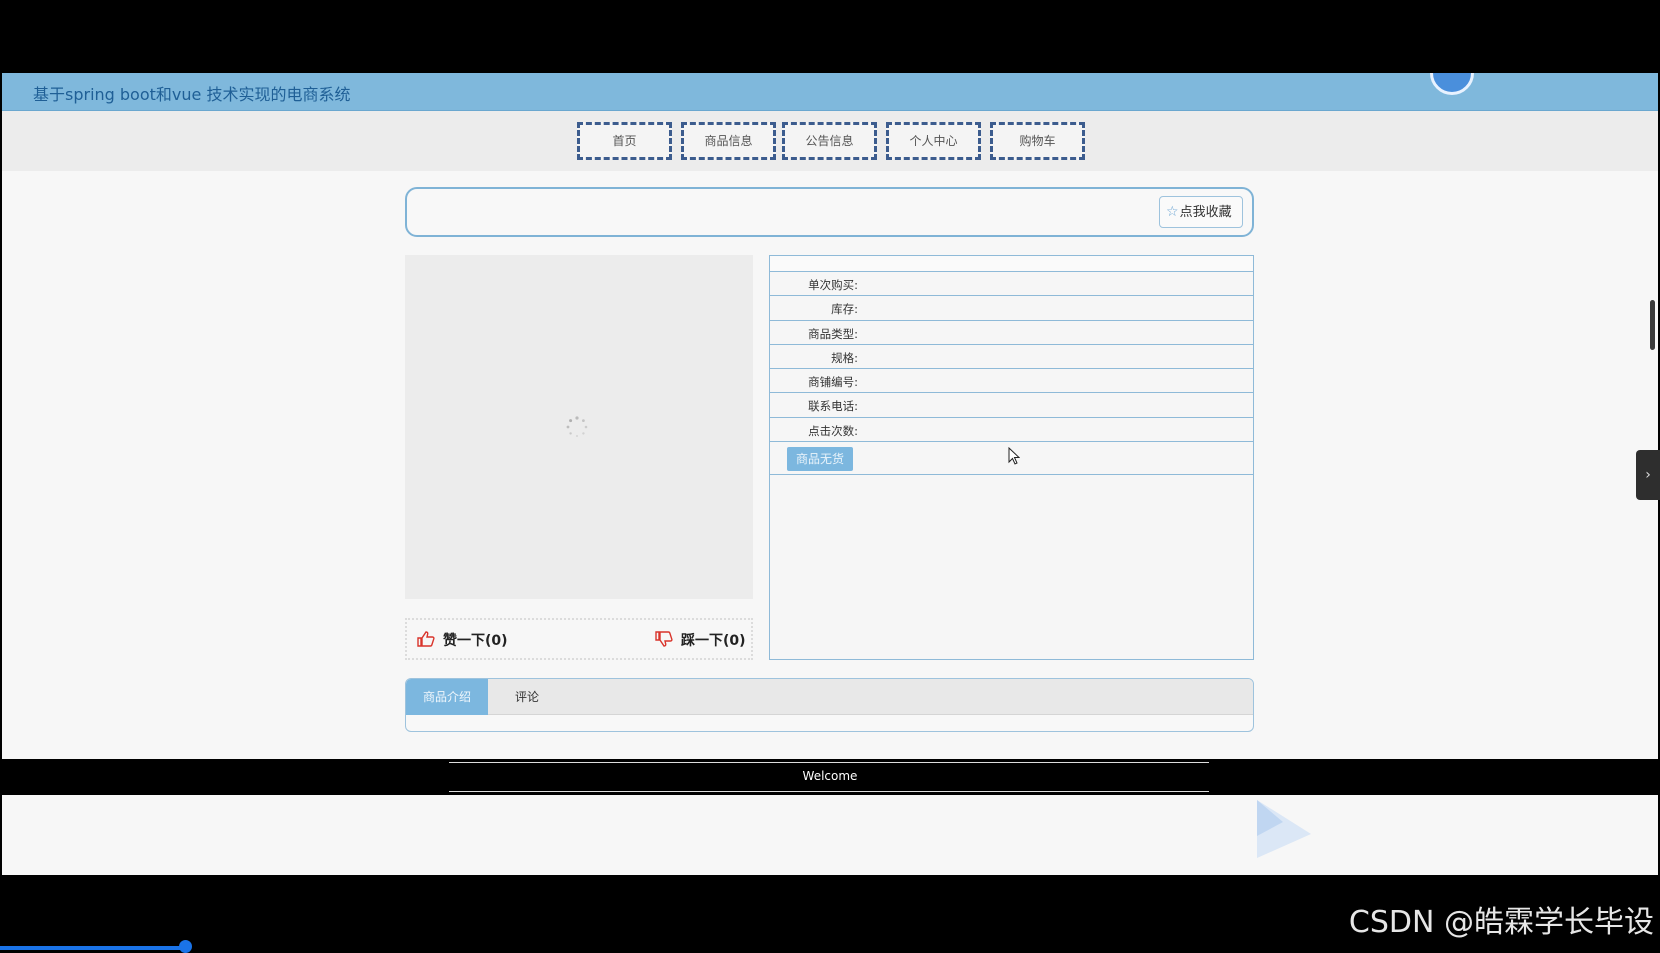 The width and height of the screenshot is (1660, 953). What do you see at coordinates (447, 697) in the screenshot?
I see `tab-product-intro: 商品介绍` at bounding box center [447, 697].